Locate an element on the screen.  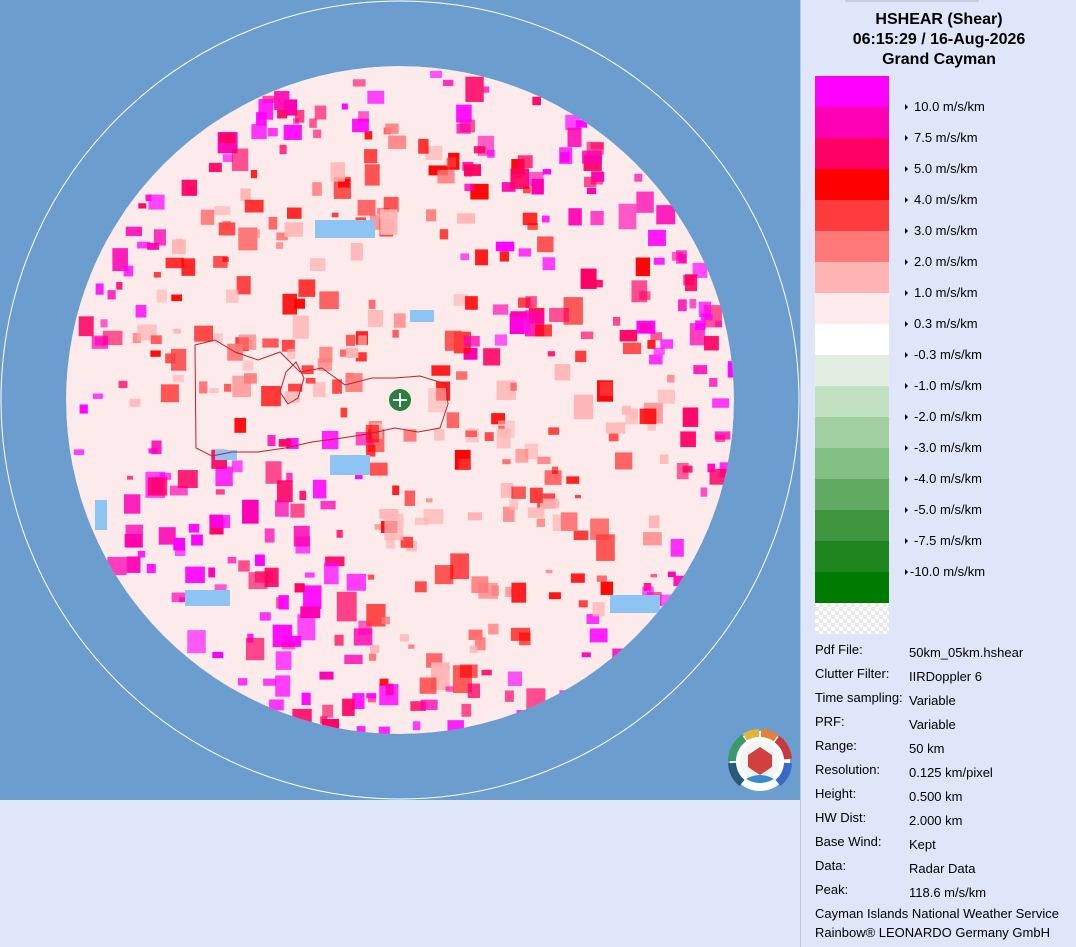
legend-label: -5.0 m/s/km is located at coordinates (958, 510).